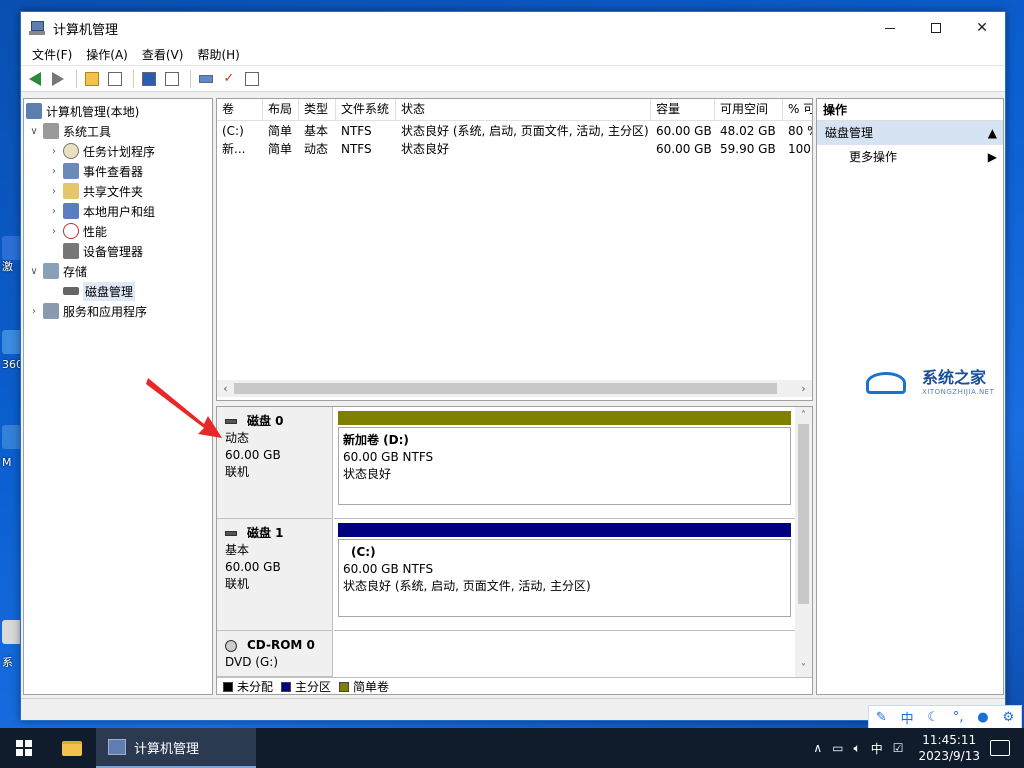 The width and height of the screenshot is (1024, 768). I want to click on collapse-triangle-icon: ▲, so click(992, 133).